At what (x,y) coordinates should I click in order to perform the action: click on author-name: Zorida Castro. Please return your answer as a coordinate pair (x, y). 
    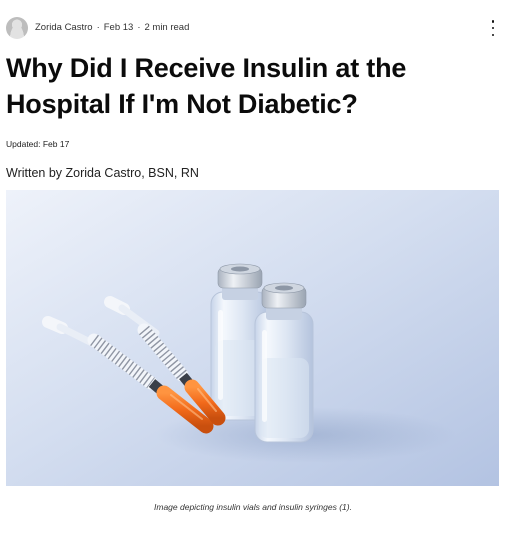
    Looking at the image, I should click on (64, 27).